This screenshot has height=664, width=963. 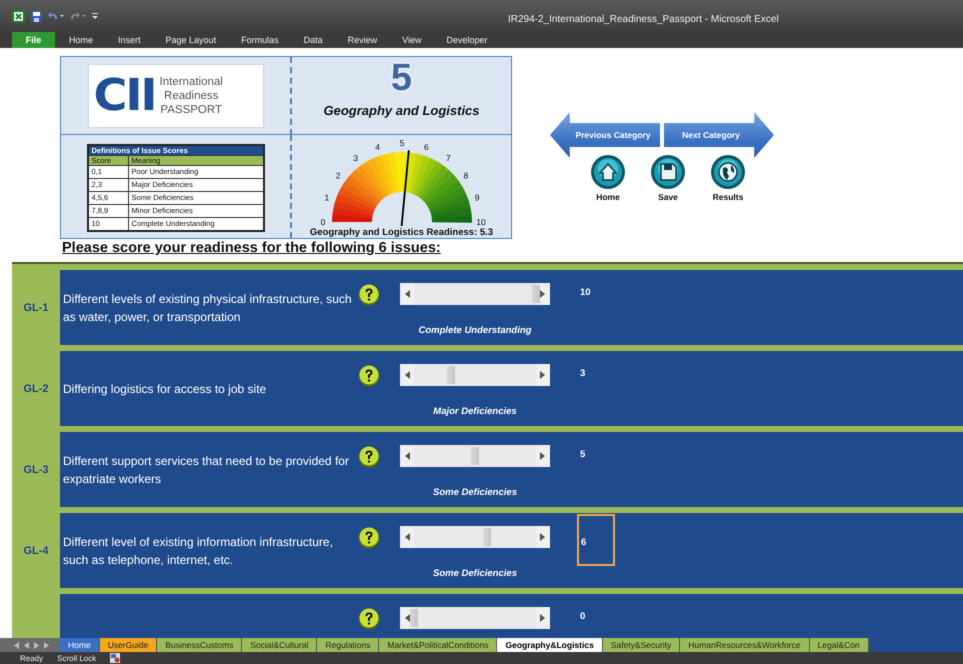 What do you see at coordinates (426, 147) in the screenshot?
I see `gauge-tick-label: 6` at bounding box center [426, 147].